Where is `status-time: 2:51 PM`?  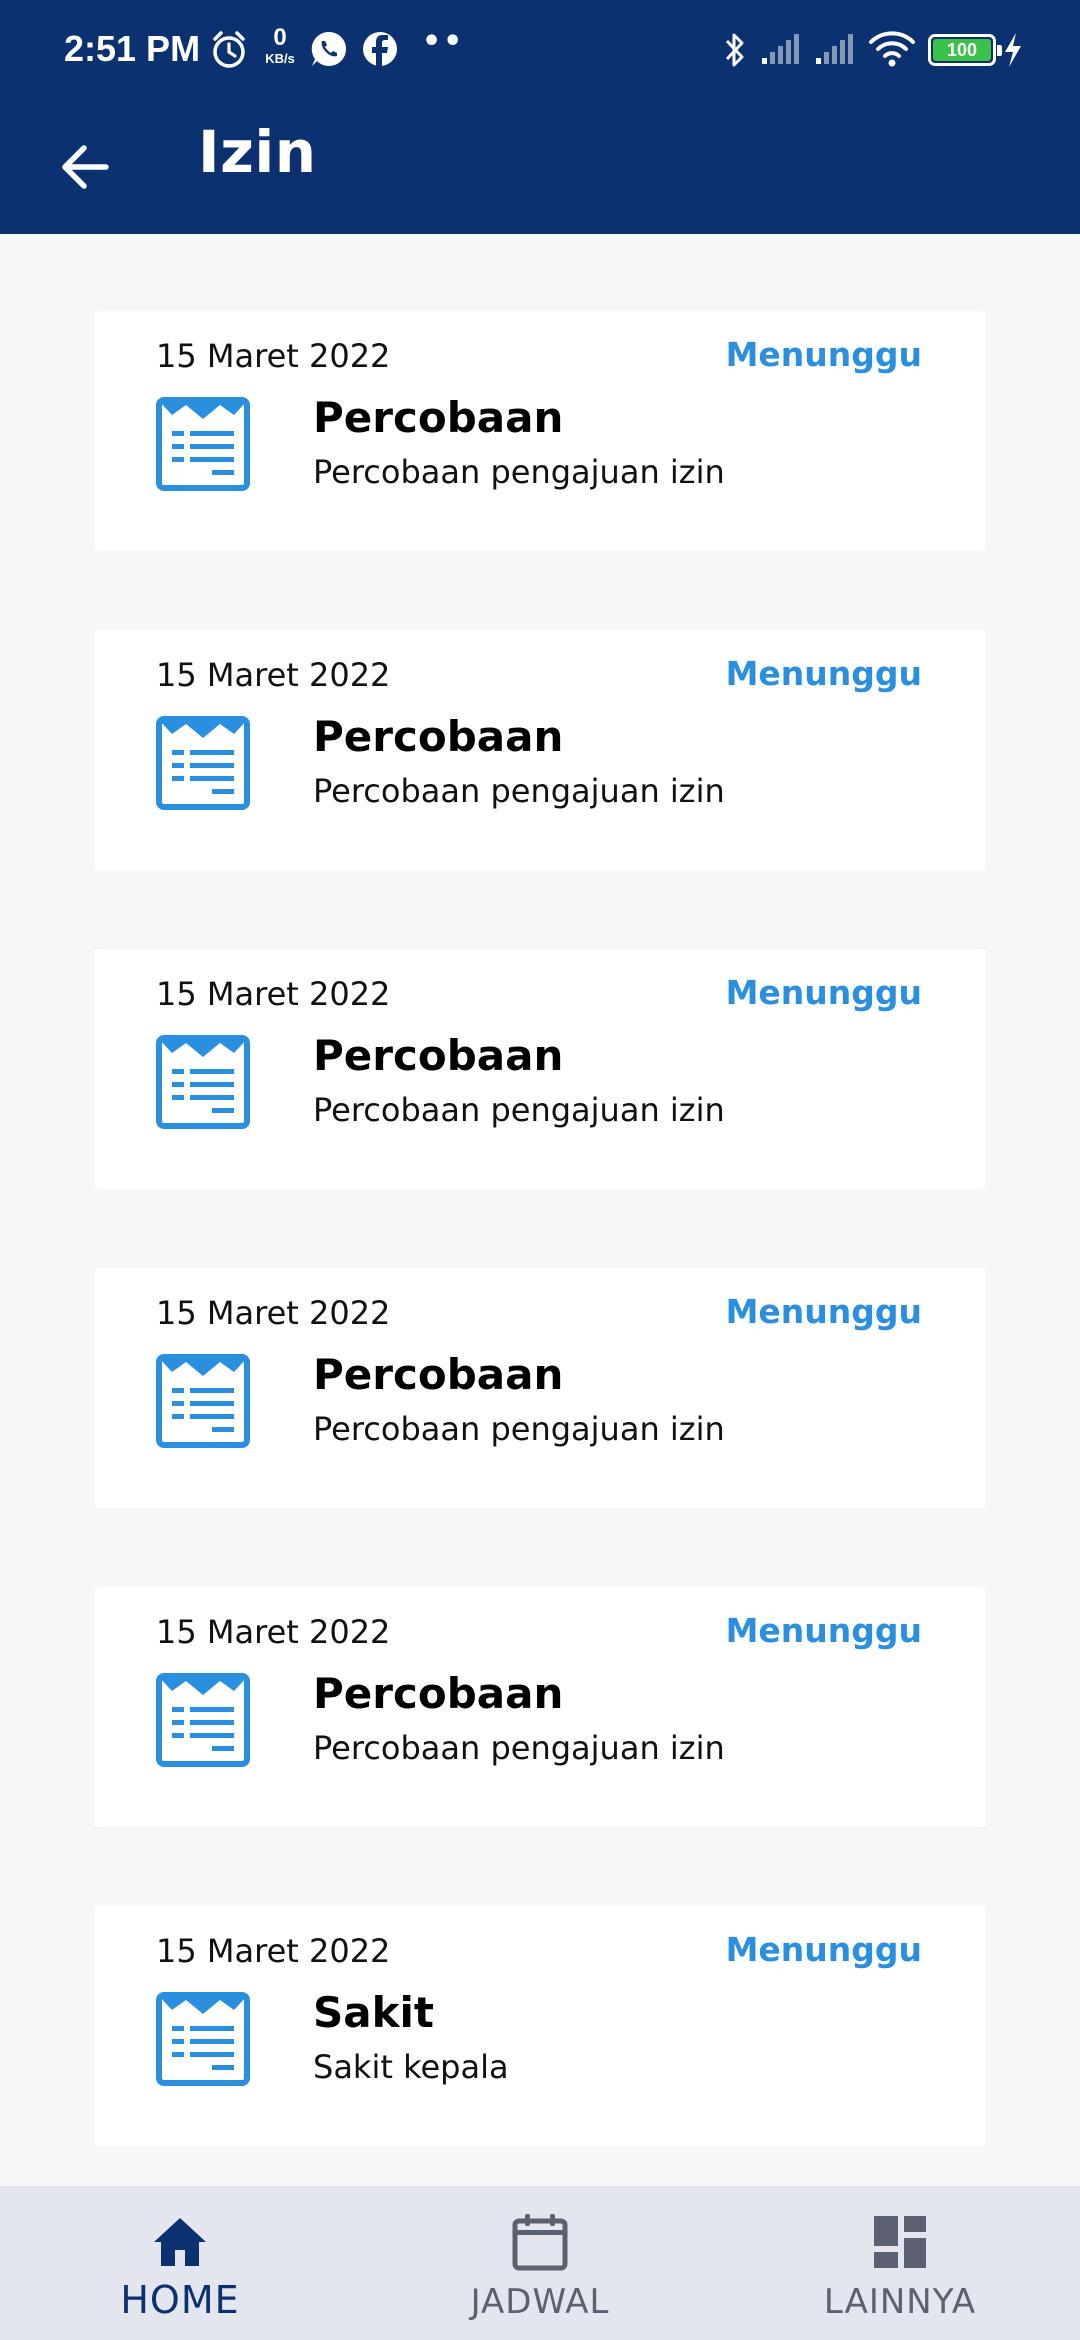 status-time: 2:51 PM is located at coordinates (132, 48).